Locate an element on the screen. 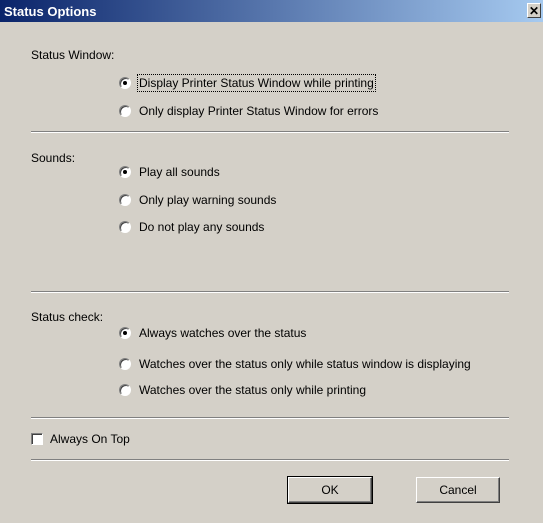 The height and width of the screenshot is (523, 543). checkbox-label: Always On Top is located at coordinates (90, 439).